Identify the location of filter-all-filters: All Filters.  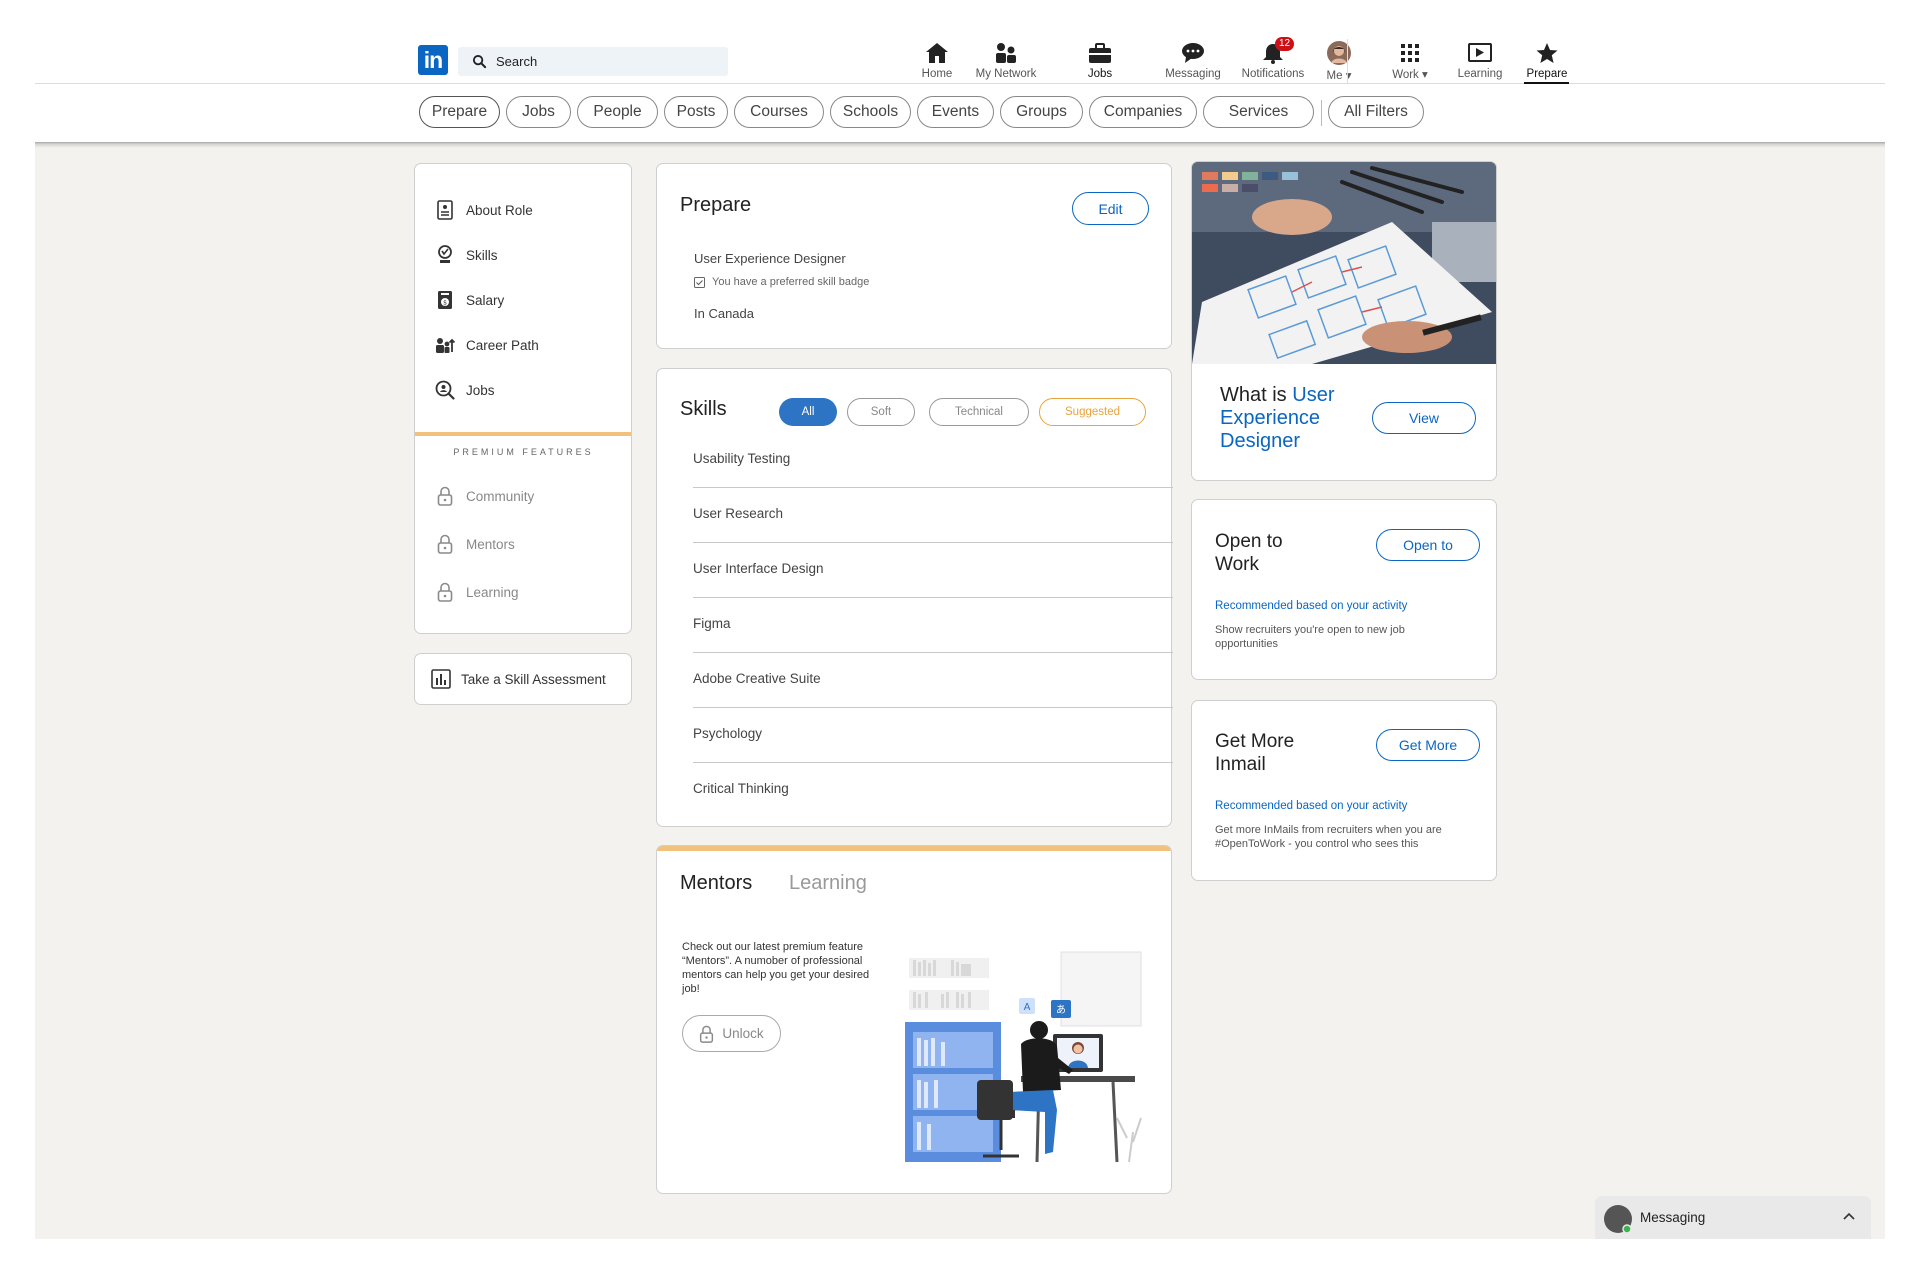
(1376, 112).